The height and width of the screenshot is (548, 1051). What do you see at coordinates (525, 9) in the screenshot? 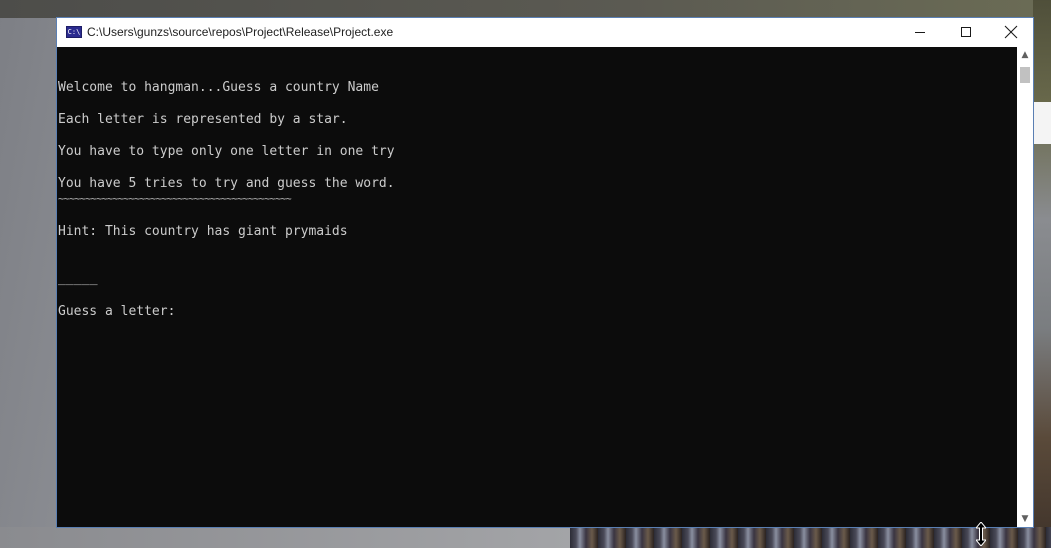
I see `desktop-wallpaper-top` at bounding box center [525, 9].